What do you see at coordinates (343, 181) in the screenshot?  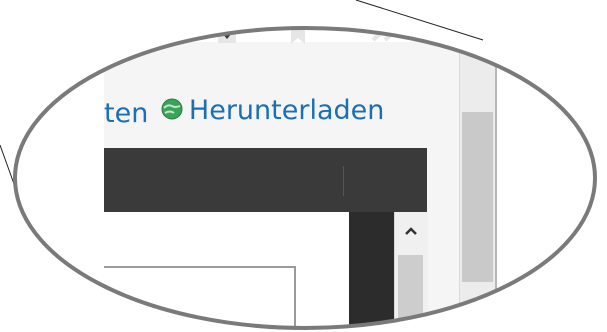 I see `toolbar-divider` at bounding box center [343, 181].